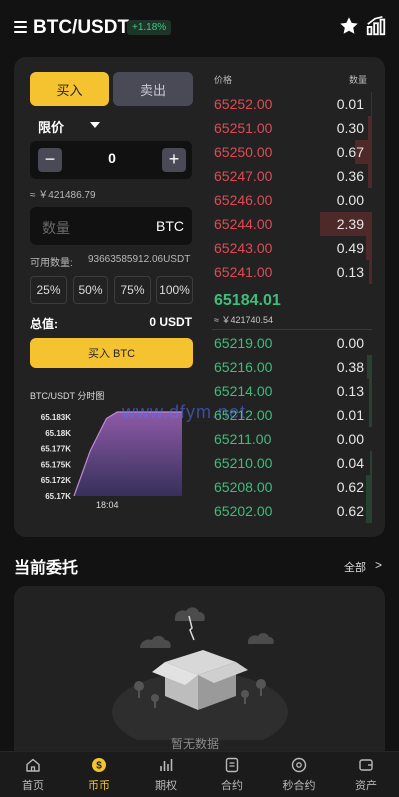 Image resolution: width=399 pixels, height=797 pixels. I want to click on percent-50-button: 50%, so click(90, 290).